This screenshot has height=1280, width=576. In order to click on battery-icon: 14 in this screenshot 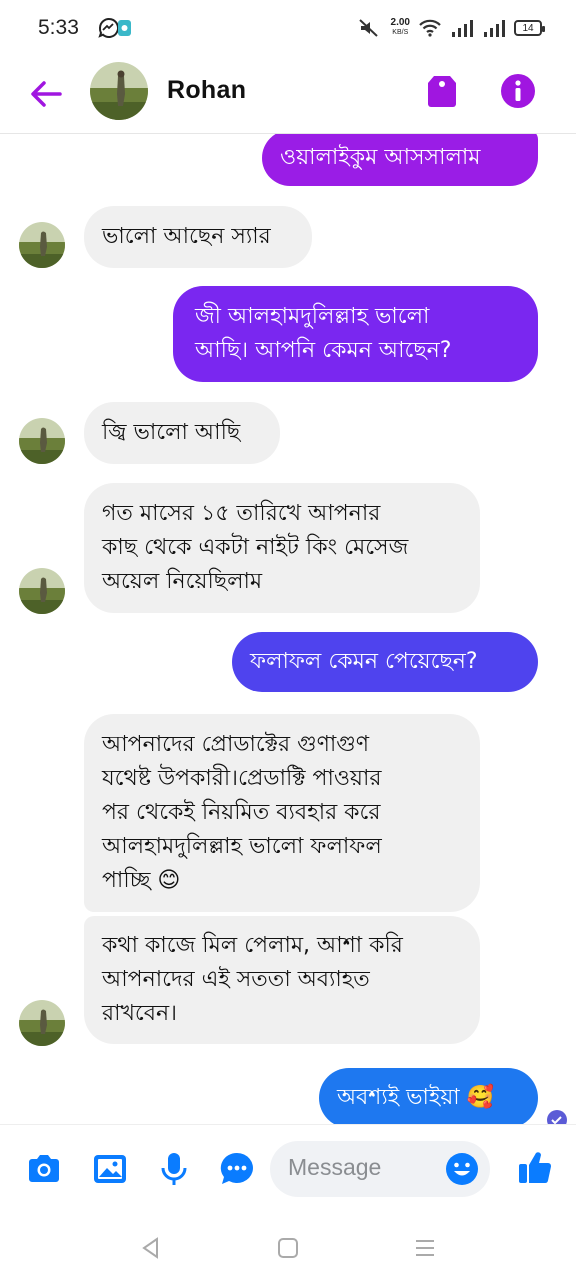, I will do `click(529, 28)`.